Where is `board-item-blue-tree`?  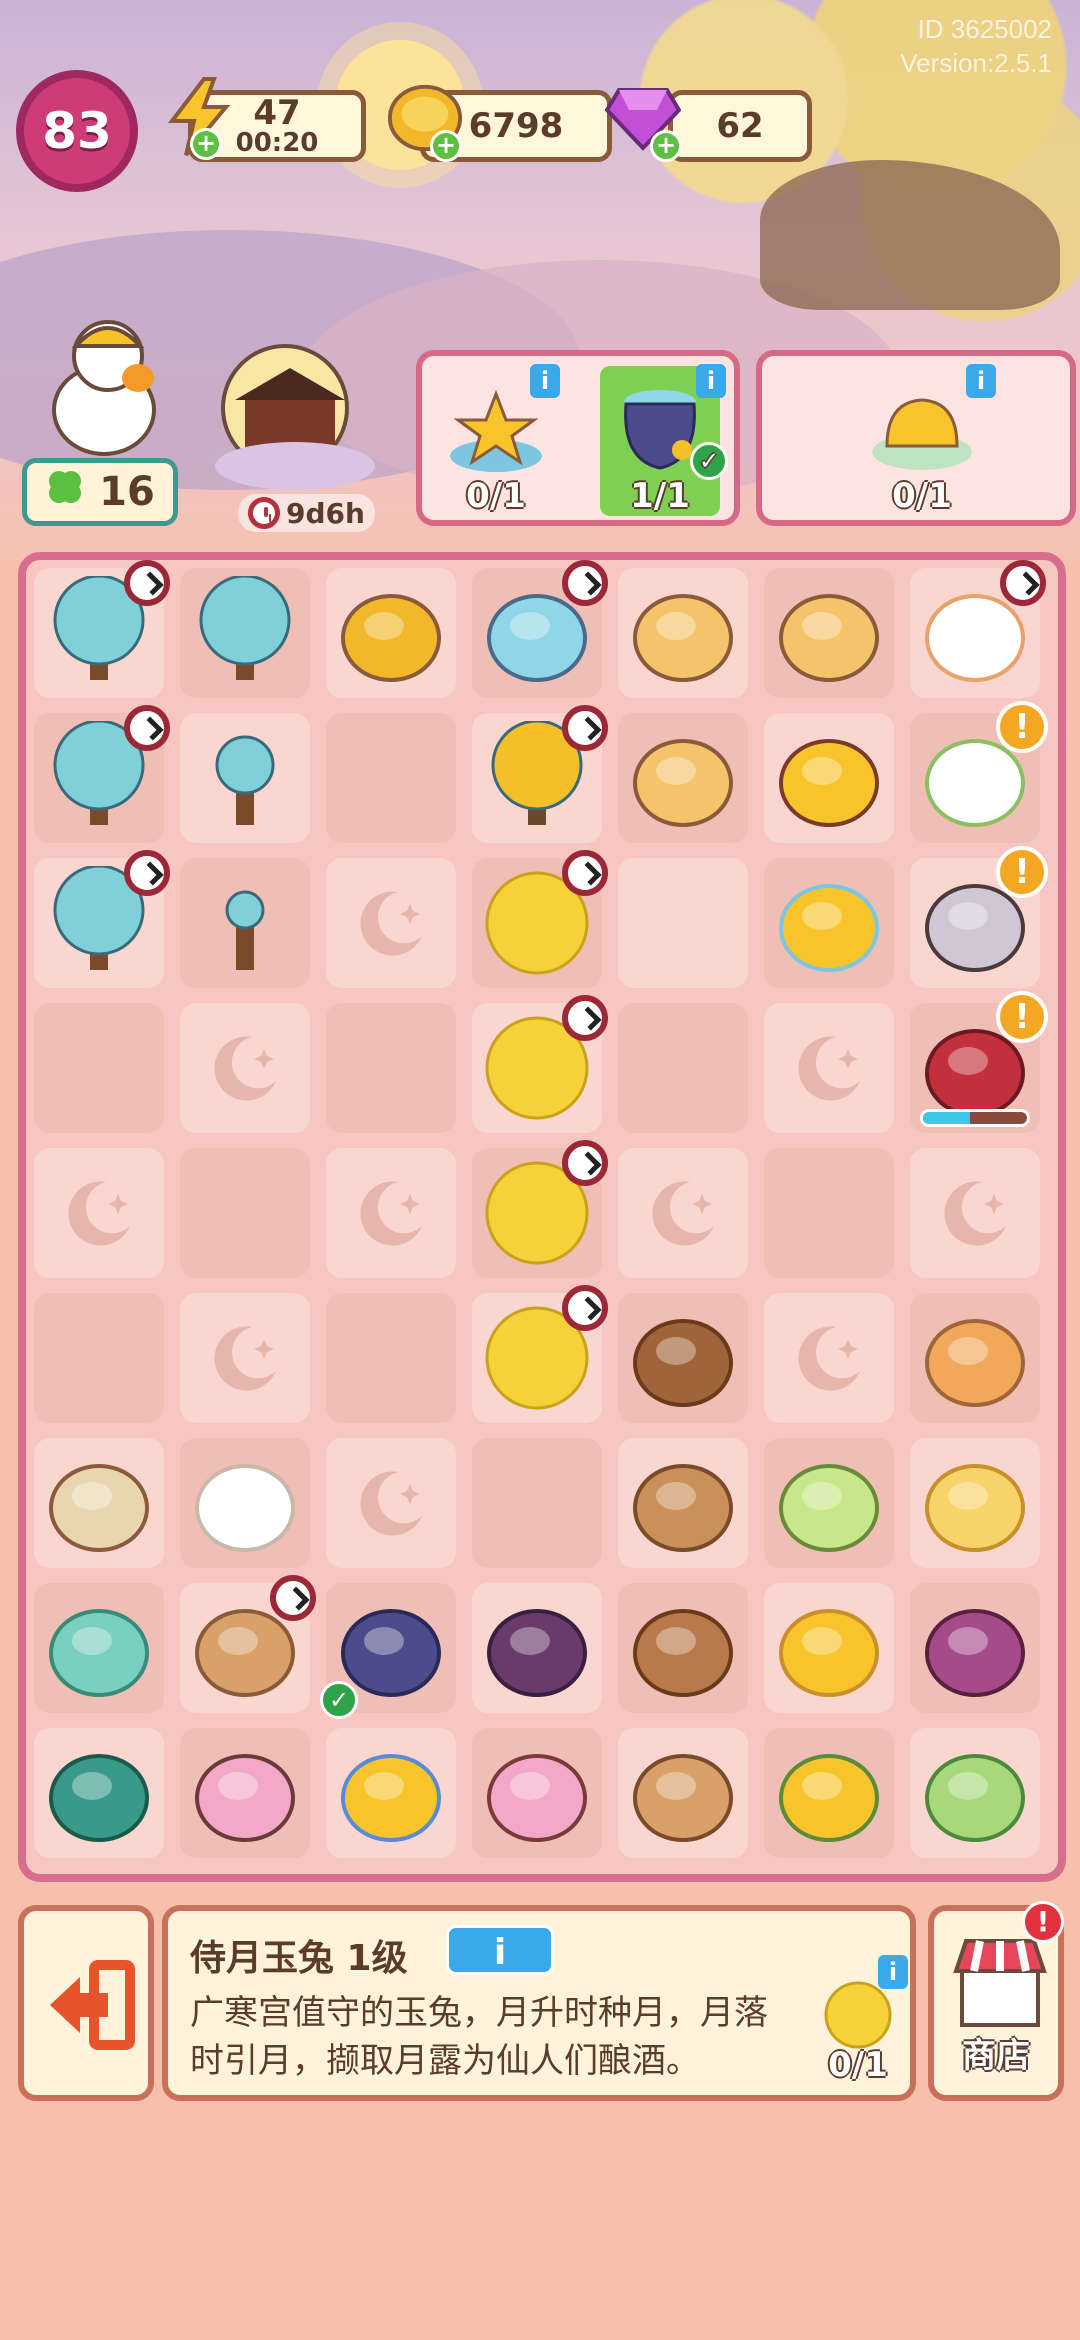
board-item-blue-tree is located at coordinates (245, 633).